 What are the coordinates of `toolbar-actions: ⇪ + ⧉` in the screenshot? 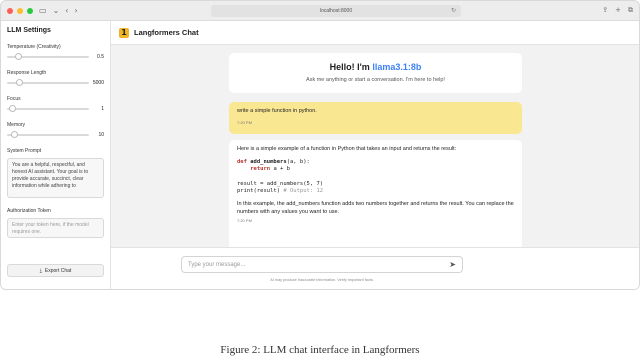 It's located at (617, 10).